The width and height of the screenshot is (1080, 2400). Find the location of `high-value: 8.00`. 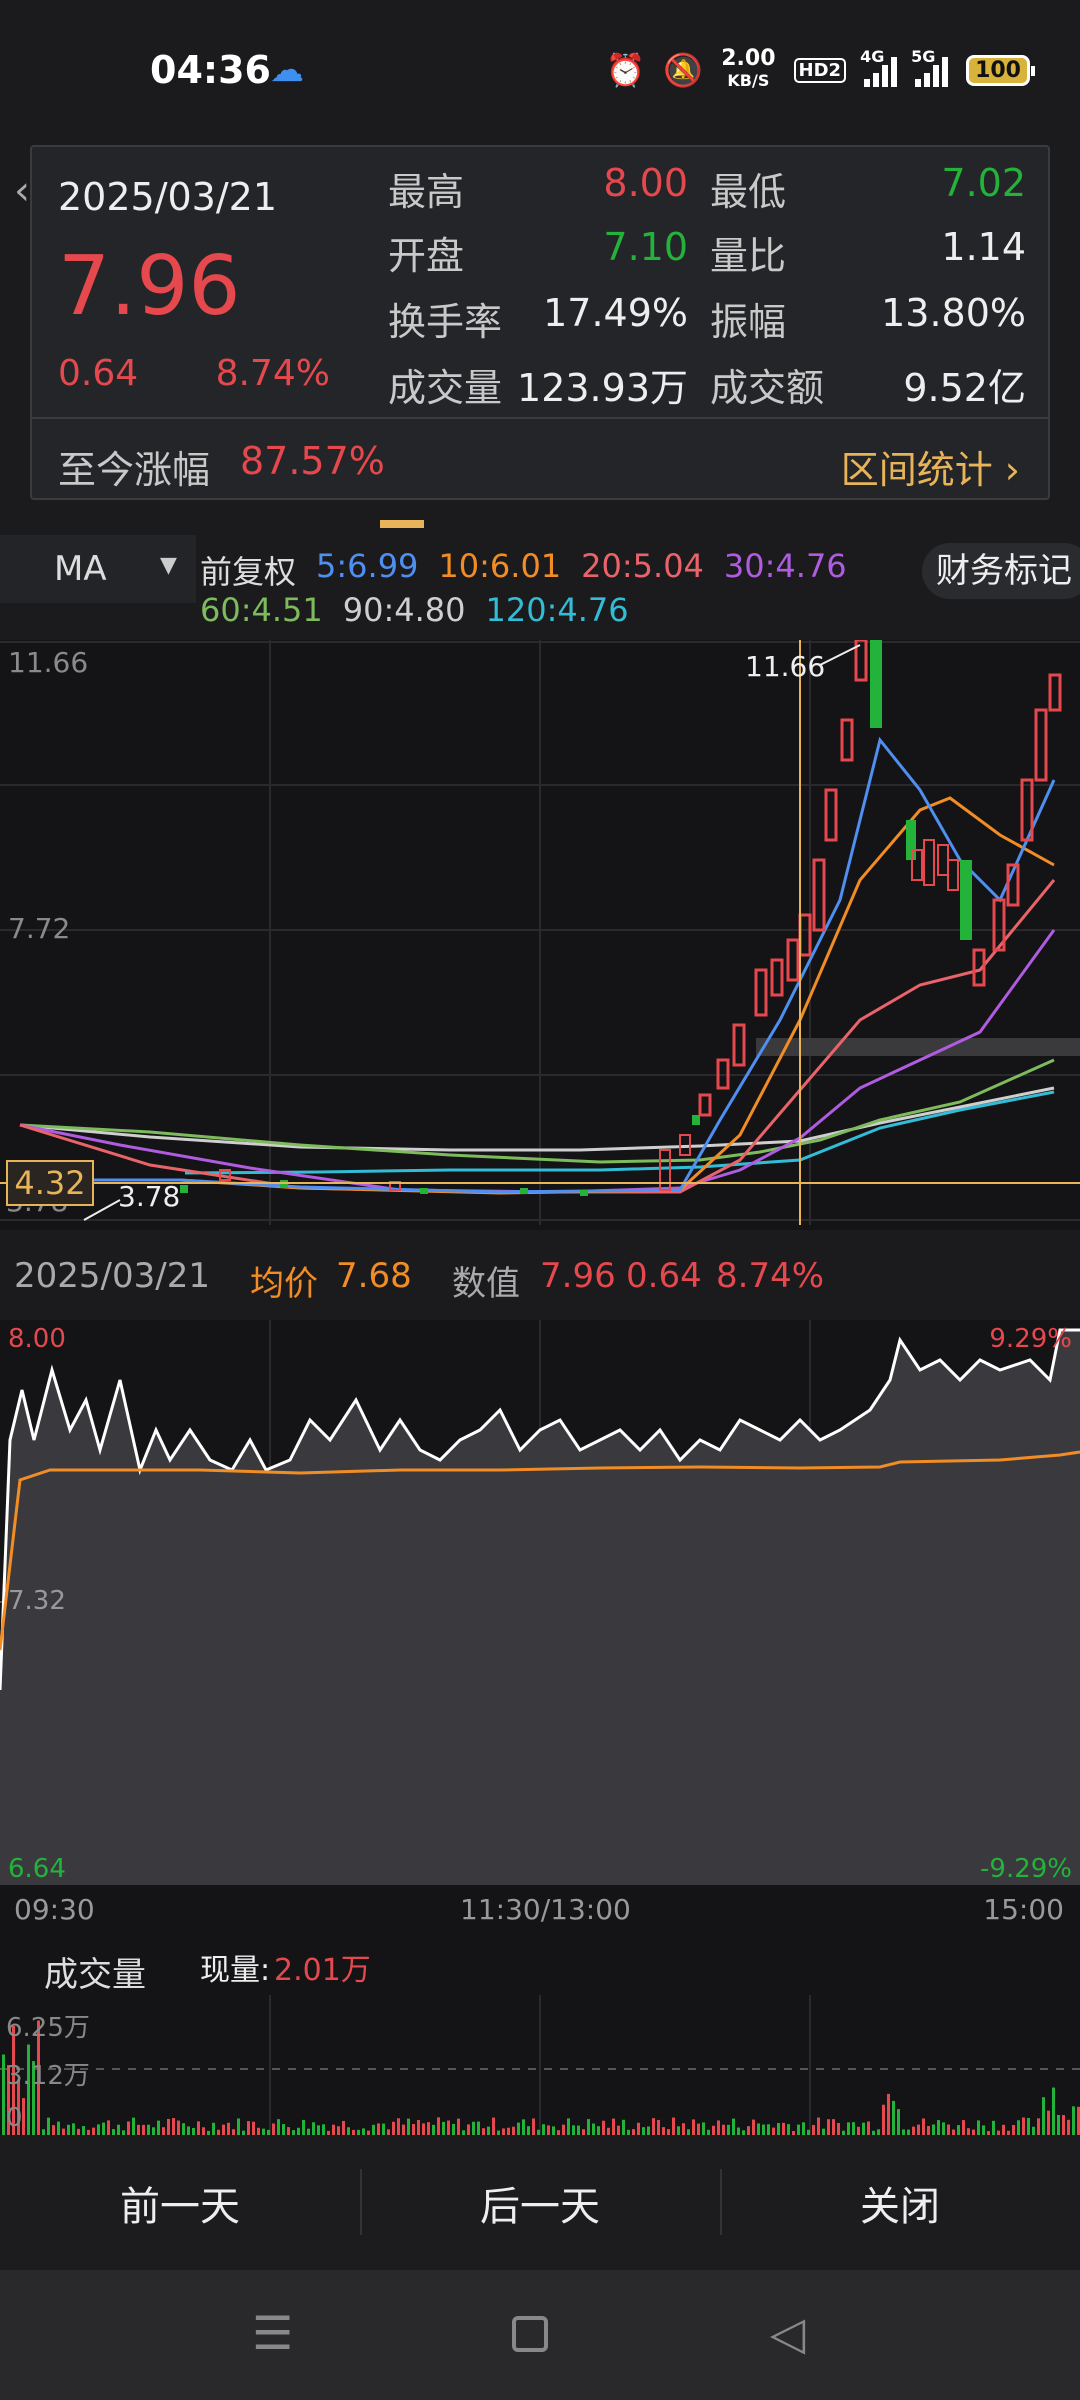

high-value: 8.00 is located at coordinates (645, 183).